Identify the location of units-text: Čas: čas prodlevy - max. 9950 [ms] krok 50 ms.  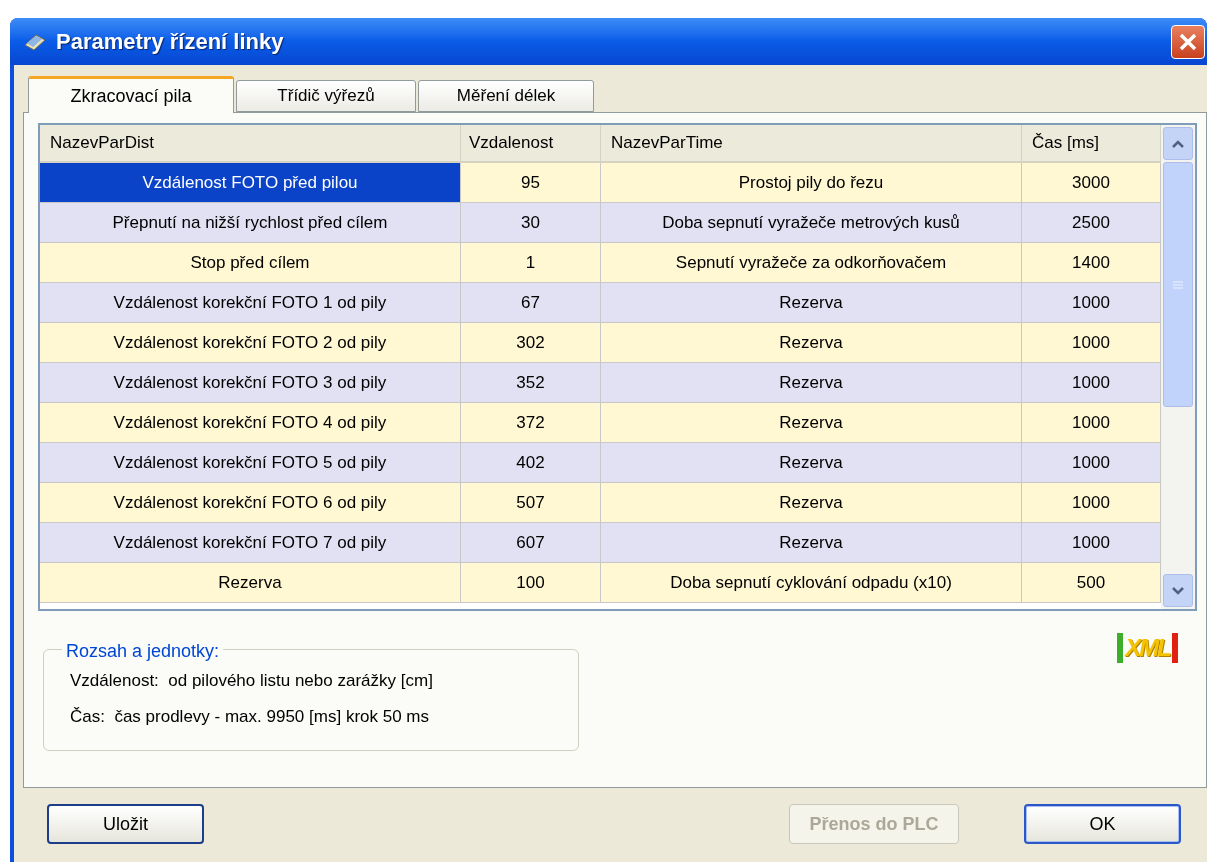
(250, 716).